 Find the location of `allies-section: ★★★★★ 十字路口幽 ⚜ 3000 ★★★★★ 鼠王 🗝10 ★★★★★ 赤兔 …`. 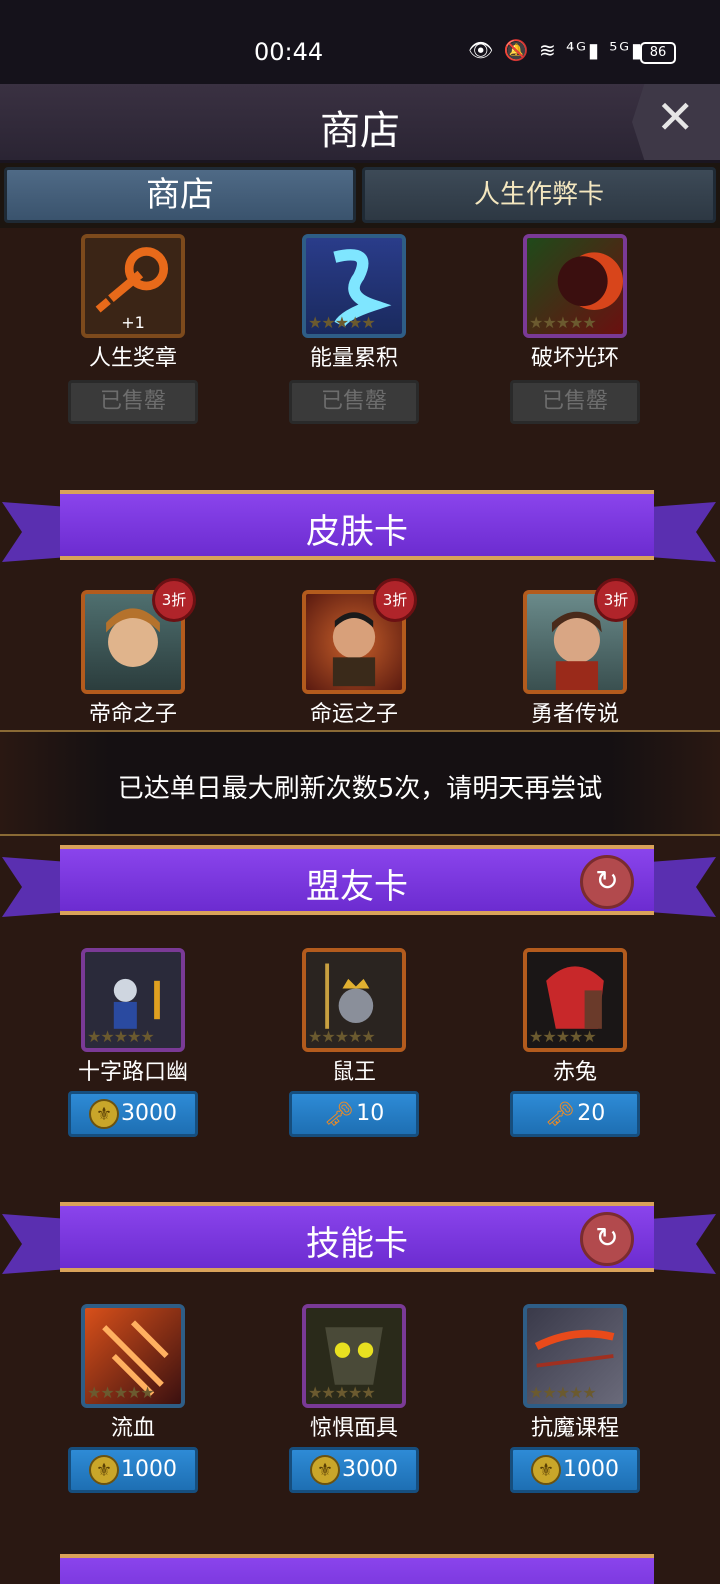

allies-section: ★★★★★ 十字路口幽 ⚜ 3000 ★★★★★ 鼠王 🗝10 ★★★★★ 赤兔 … is located at coordinates (360, 1048).